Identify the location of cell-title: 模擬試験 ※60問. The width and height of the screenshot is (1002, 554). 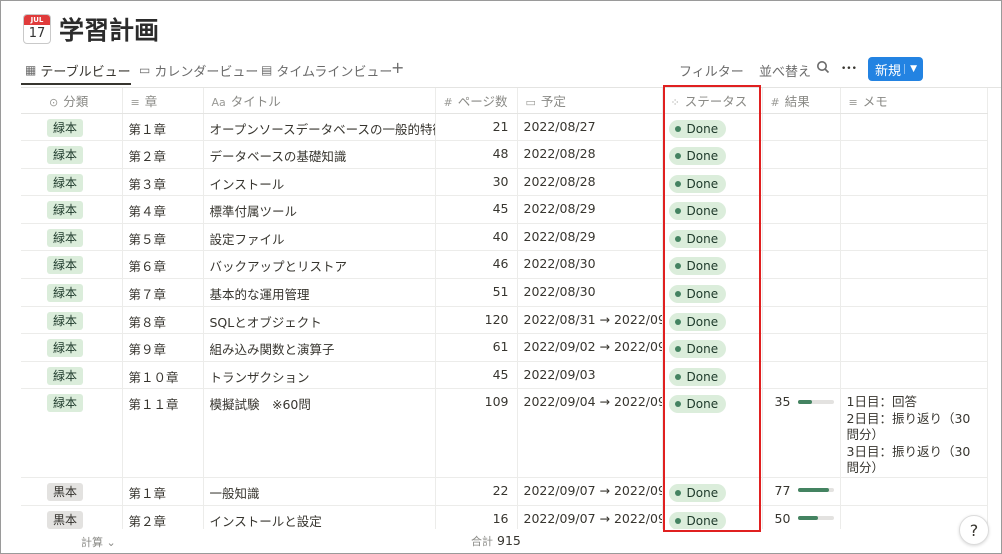
(319, 433).